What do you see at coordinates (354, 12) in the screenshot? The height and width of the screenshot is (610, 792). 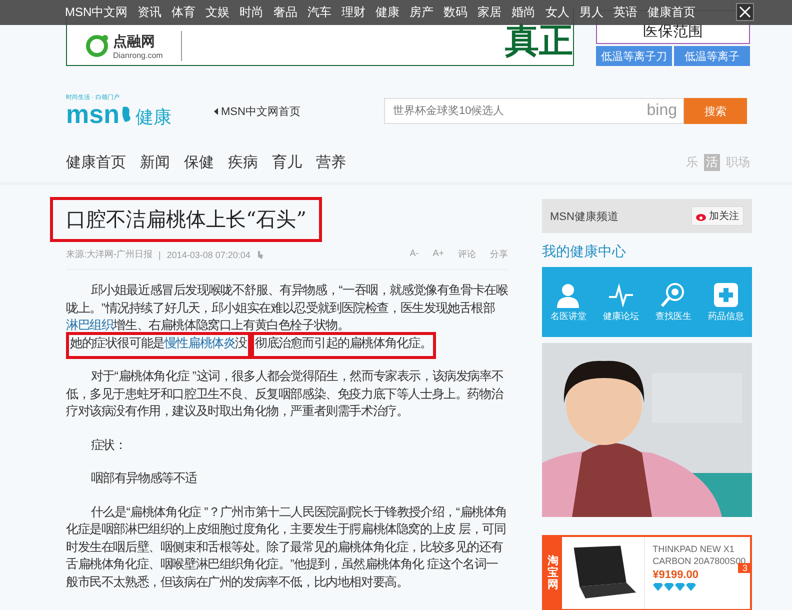 I see `top-nav-link: 理财` at bounding box center [354, 12].